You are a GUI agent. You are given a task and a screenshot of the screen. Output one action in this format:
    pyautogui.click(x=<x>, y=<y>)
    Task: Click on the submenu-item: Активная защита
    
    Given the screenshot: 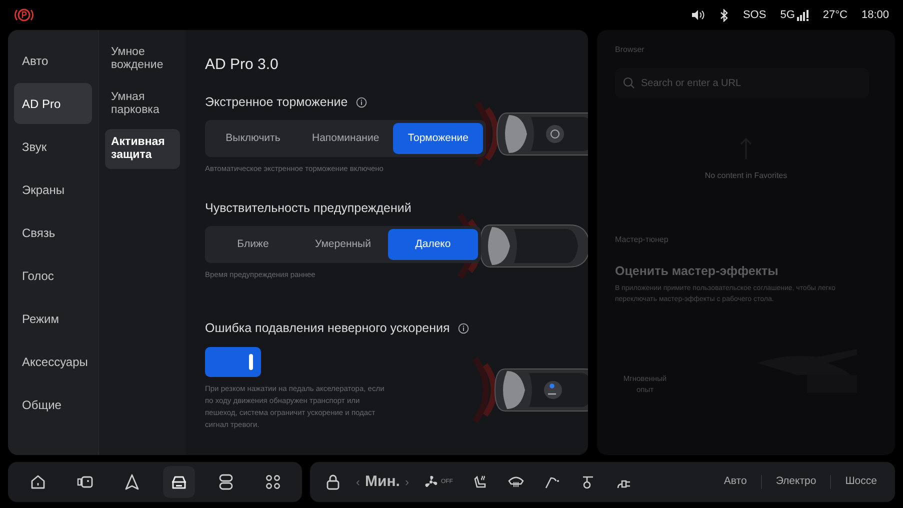 What is the action you would take?
    pyautogui.click(x=142, y=149)
    